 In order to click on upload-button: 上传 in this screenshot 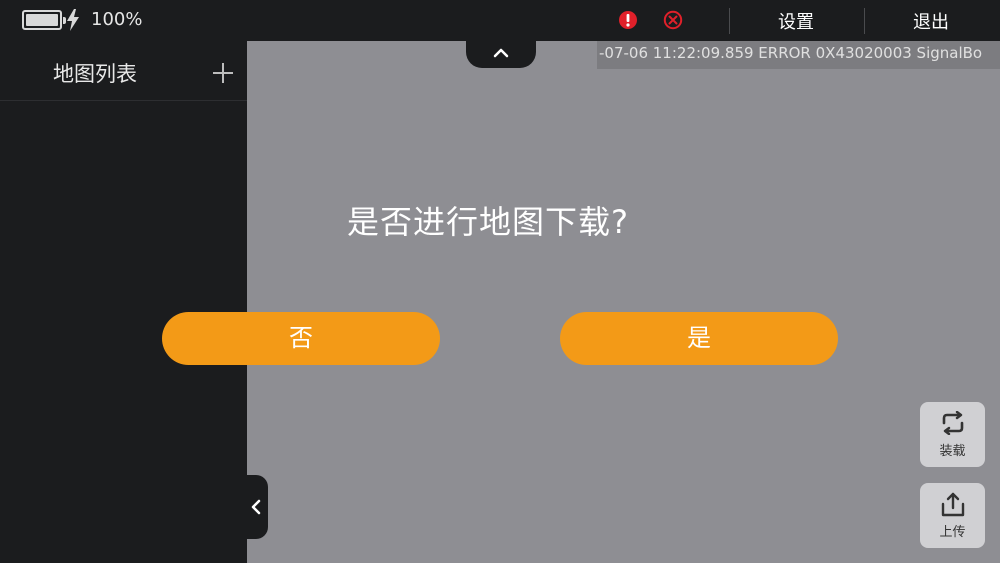, I will do `click(952, 515)`.